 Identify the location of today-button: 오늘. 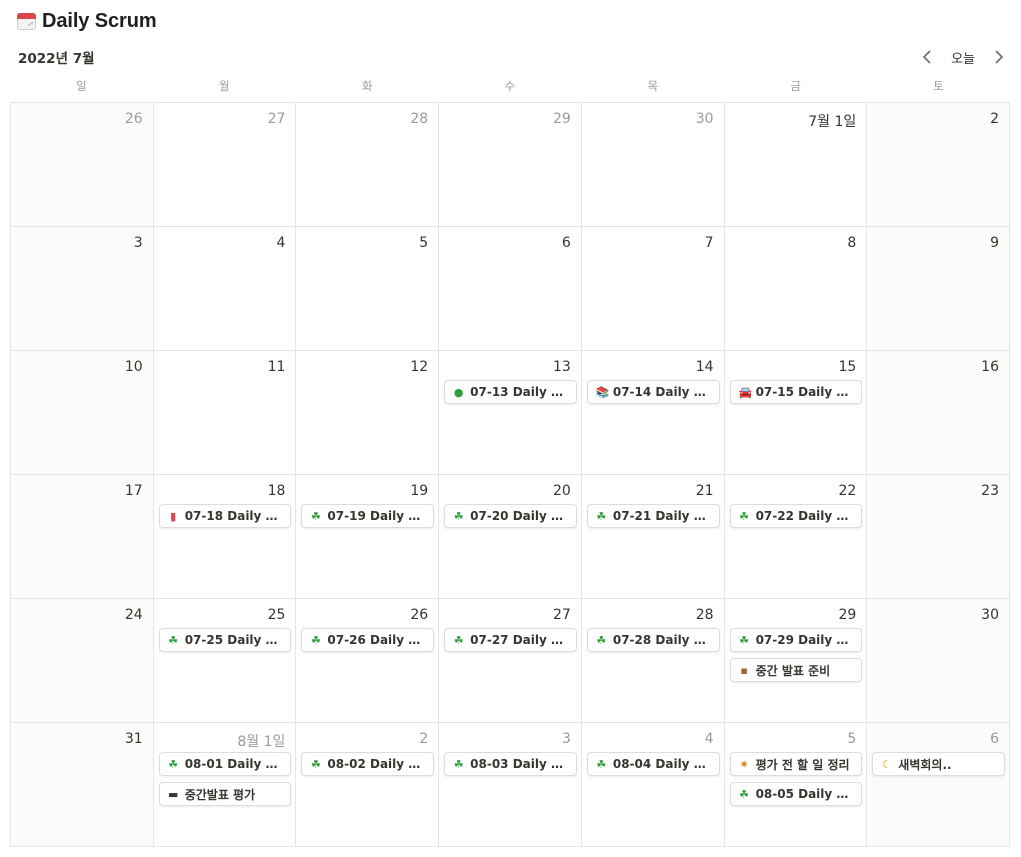
(963, 57).